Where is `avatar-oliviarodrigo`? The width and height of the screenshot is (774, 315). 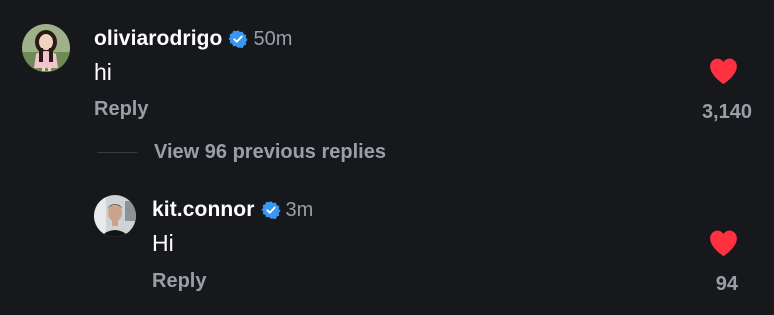 avatar-oliviarodrigo is located at coordinates (46, 48).